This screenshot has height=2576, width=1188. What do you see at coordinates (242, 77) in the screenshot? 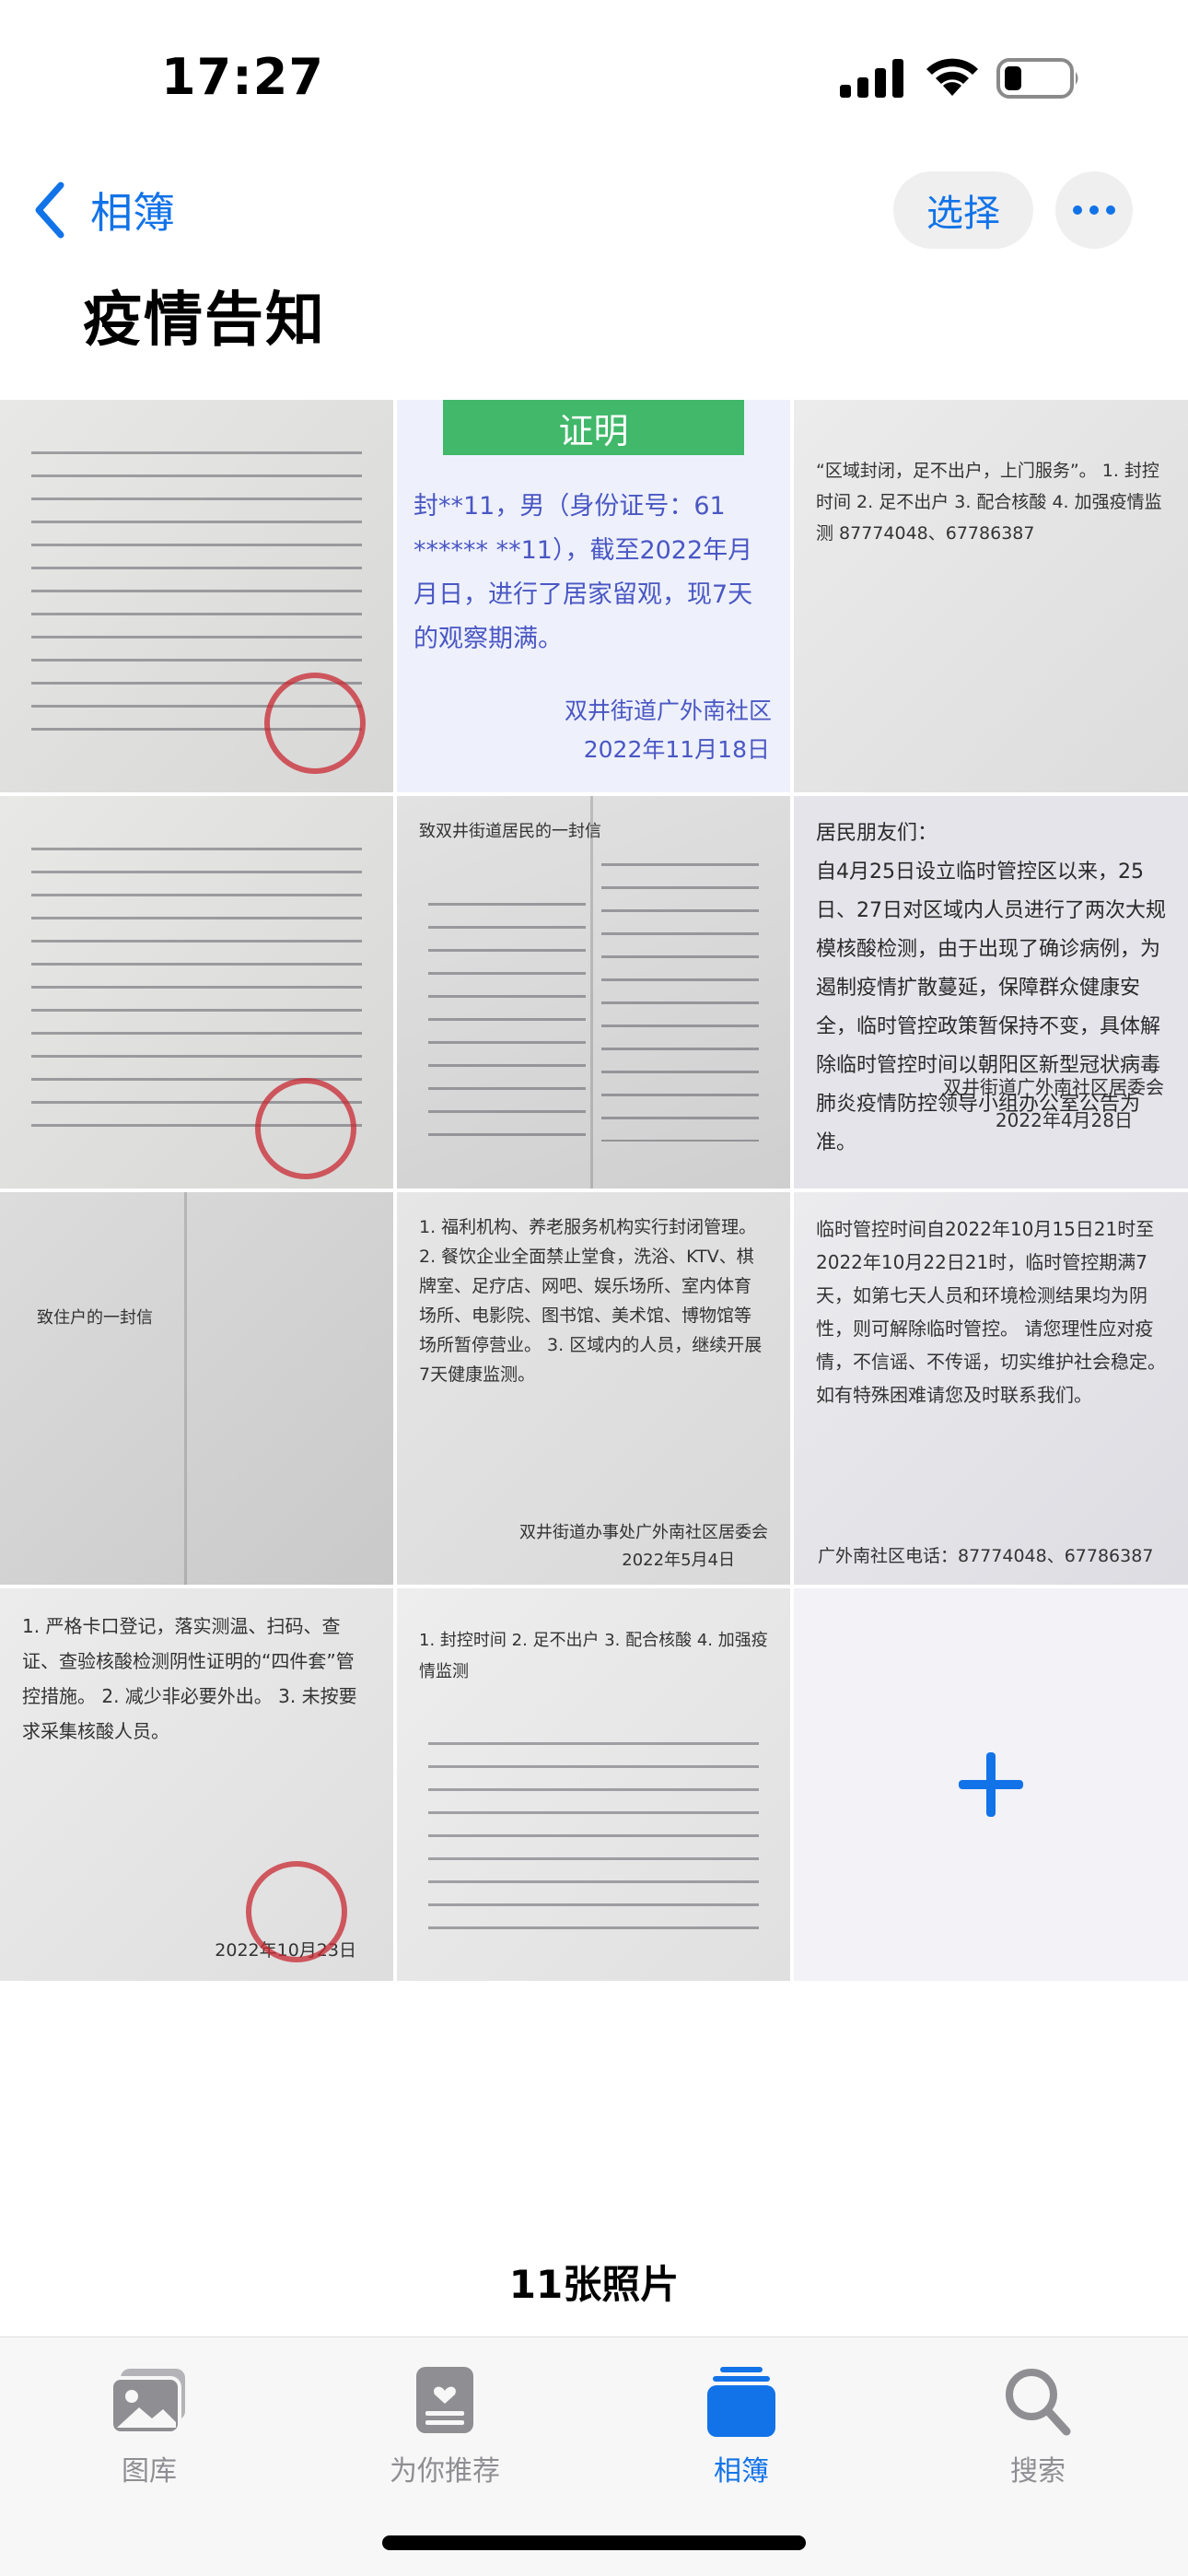
I see `status-time: 17:27` at bounding box center [242, 77].